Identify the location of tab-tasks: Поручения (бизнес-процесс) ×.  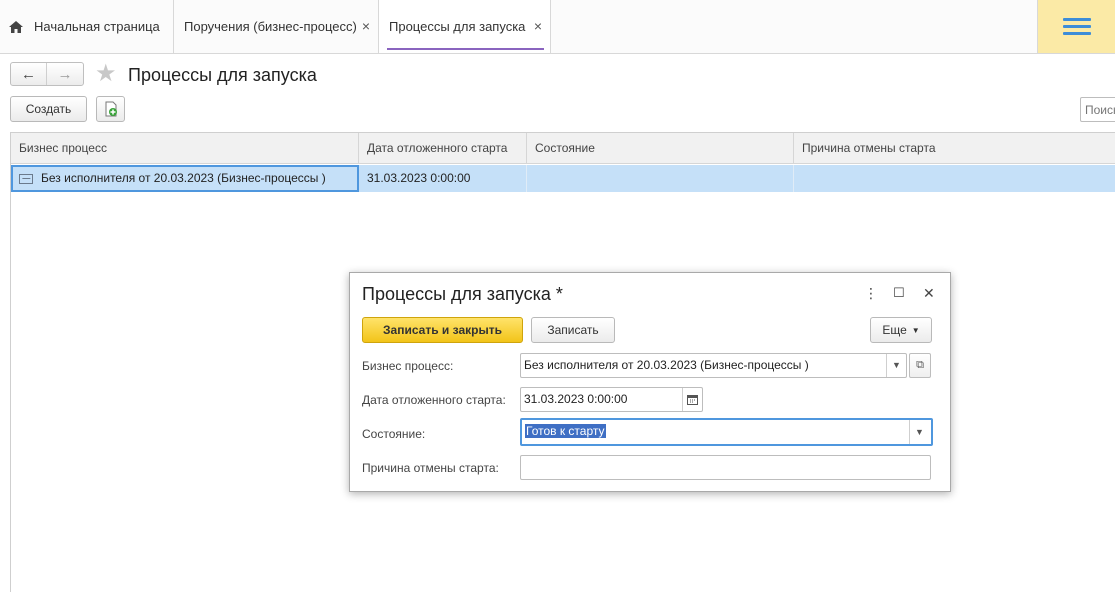
(276, 26).